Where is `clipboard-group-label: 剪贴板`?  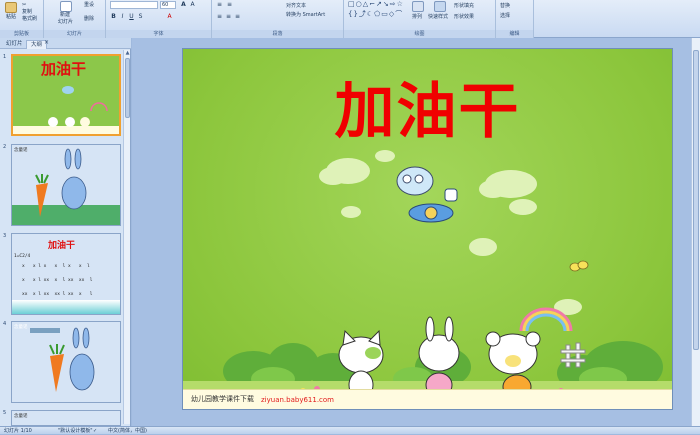
clipboard-group-label: 剪贴板 is located at coordinates (21, 34).